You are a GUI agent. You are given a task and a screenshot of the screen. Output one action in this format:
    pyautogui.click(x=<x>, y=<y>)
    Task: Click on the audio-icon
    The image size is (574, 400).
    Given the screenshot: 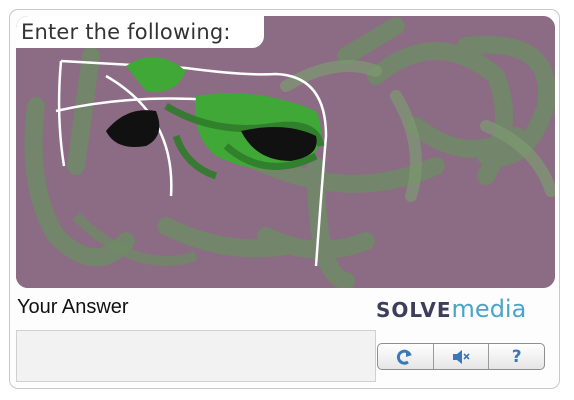 What is the action you would take?
    pyautogui.click(x=461, y=356)
    